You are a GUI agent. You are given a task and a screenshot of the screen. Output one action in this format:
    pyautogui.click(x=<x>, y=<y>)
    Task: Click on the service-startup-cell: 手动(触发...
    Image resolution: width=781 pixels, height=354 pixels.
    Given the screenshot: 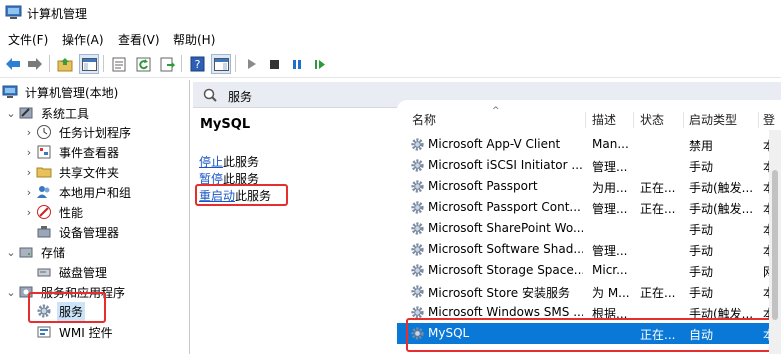 What is the action you would take?
    pyautogui.click(x=721, y=188)
    